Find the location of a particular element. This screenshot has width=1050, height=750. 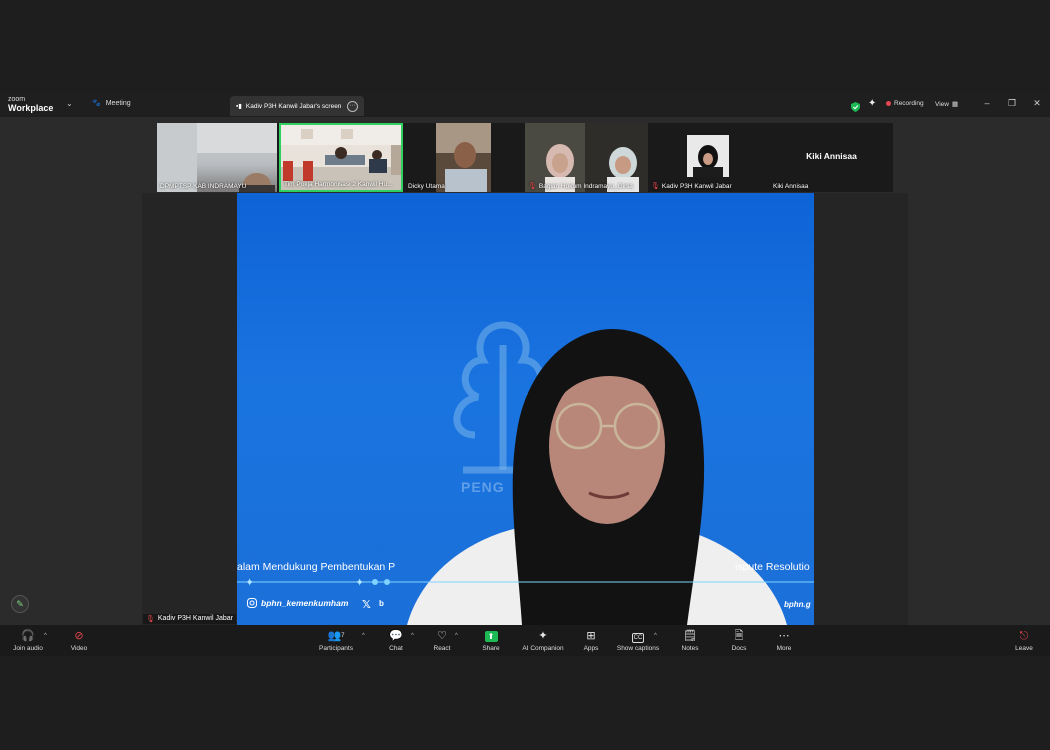

instagram-handle: bphn_kemenkumham is located at coordinates (297, 603).